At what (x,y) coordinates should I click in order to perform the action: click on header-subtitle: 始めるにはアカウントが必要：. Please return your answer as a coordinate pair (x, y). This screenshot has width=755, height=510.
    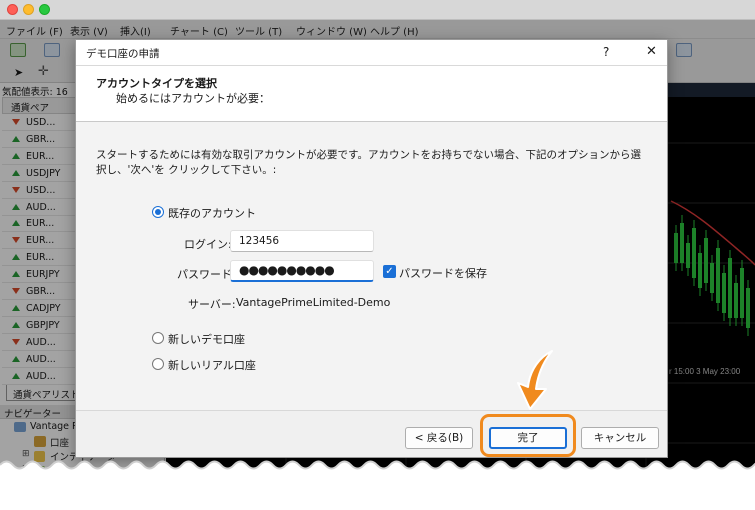
    Looking at the image, I should click on (193, 98).